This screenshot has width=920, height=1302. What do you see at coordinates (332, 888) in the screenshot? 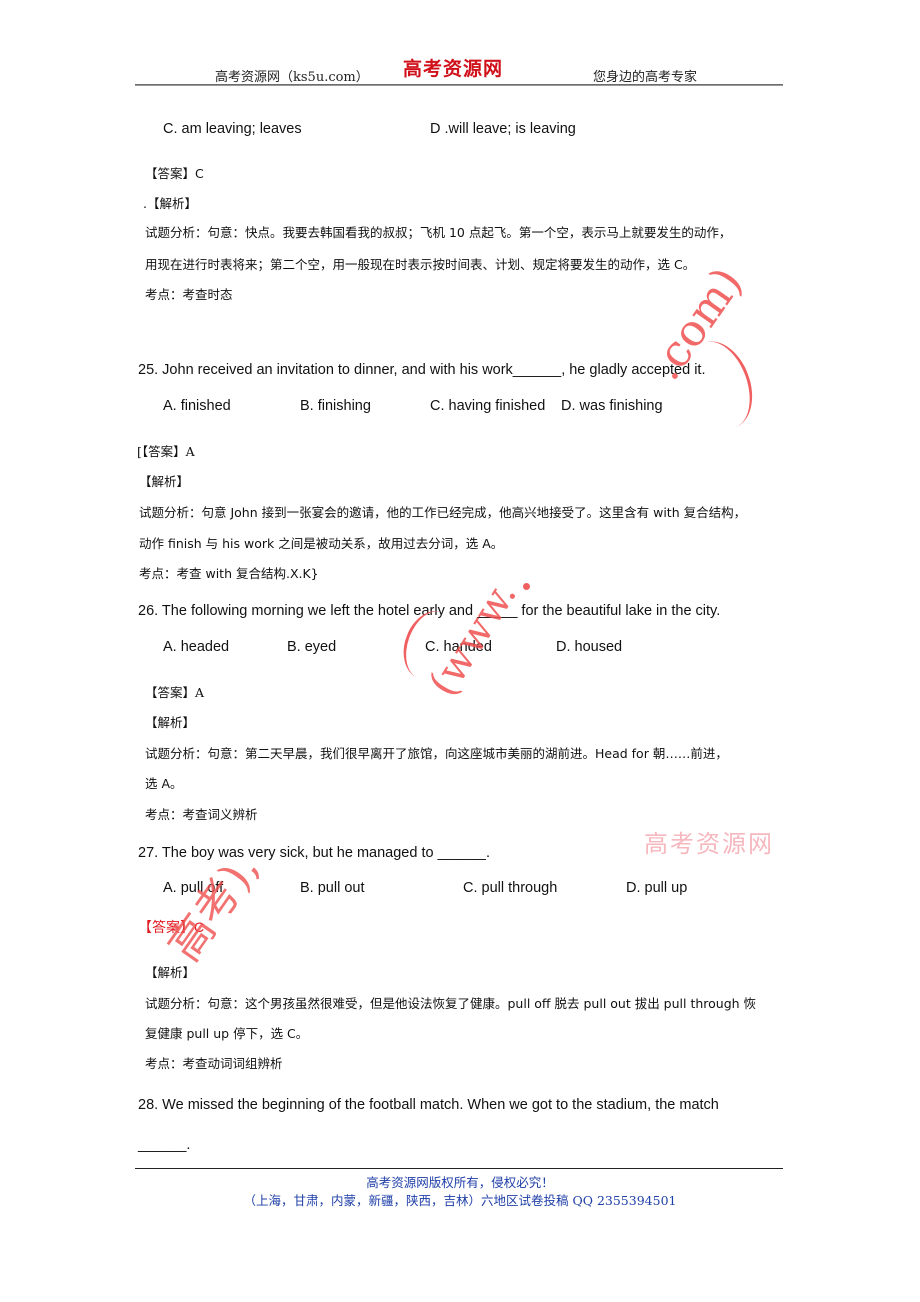
I see `q27-option-b: B. pull out` at bounding box center [332, 888].